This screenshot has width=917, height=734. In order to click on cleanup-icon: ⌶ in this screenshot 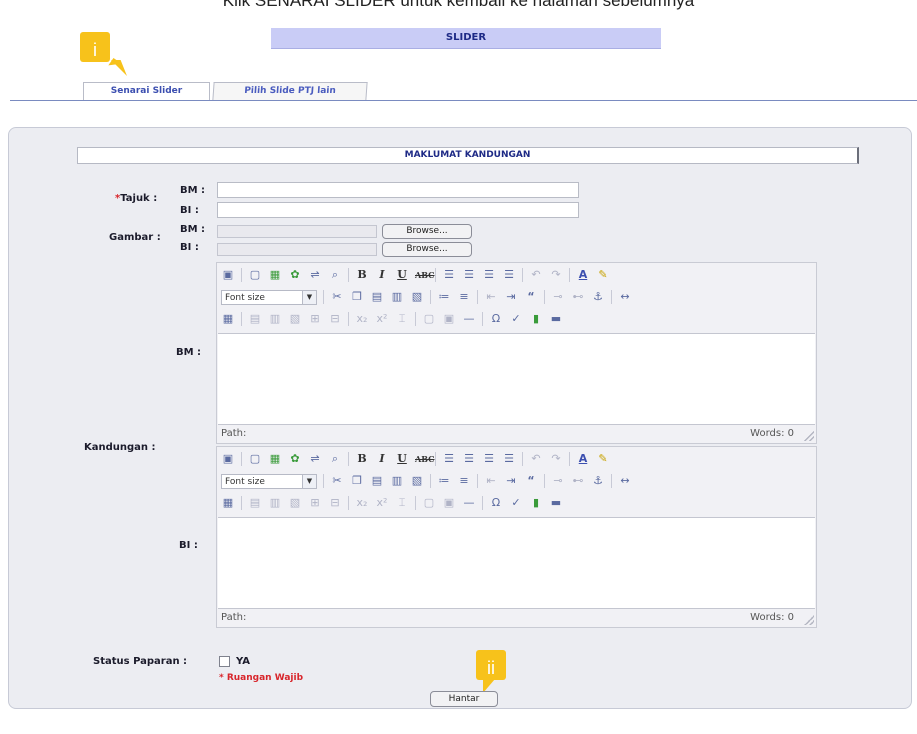, I will do `click(402, 503)`.